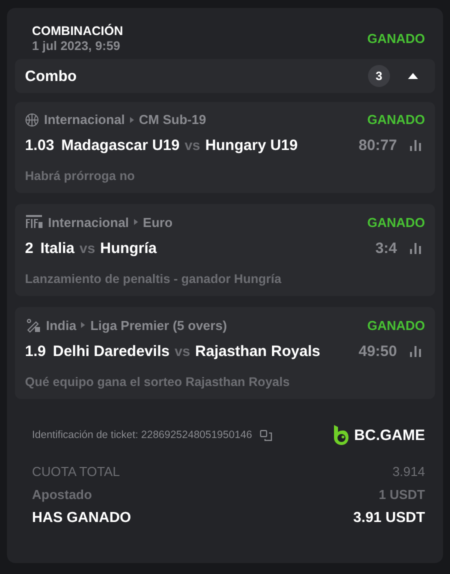 Image resolution: width=450 pixels, height=574 pixels. Describe the element at coordinates (33, 325) in the screenshot. I see `bat-icon` at that location.